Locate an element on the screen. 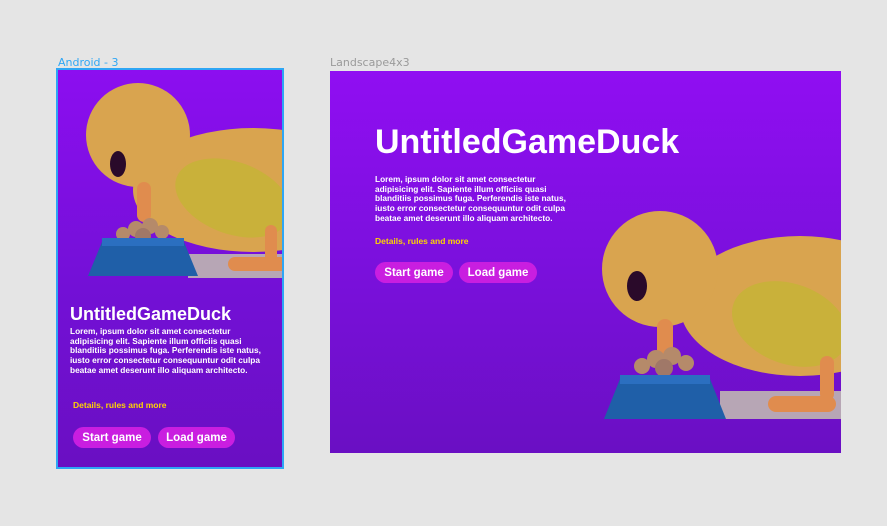  android-frame-label: Android - 3 is located at coordinates (88, 62).